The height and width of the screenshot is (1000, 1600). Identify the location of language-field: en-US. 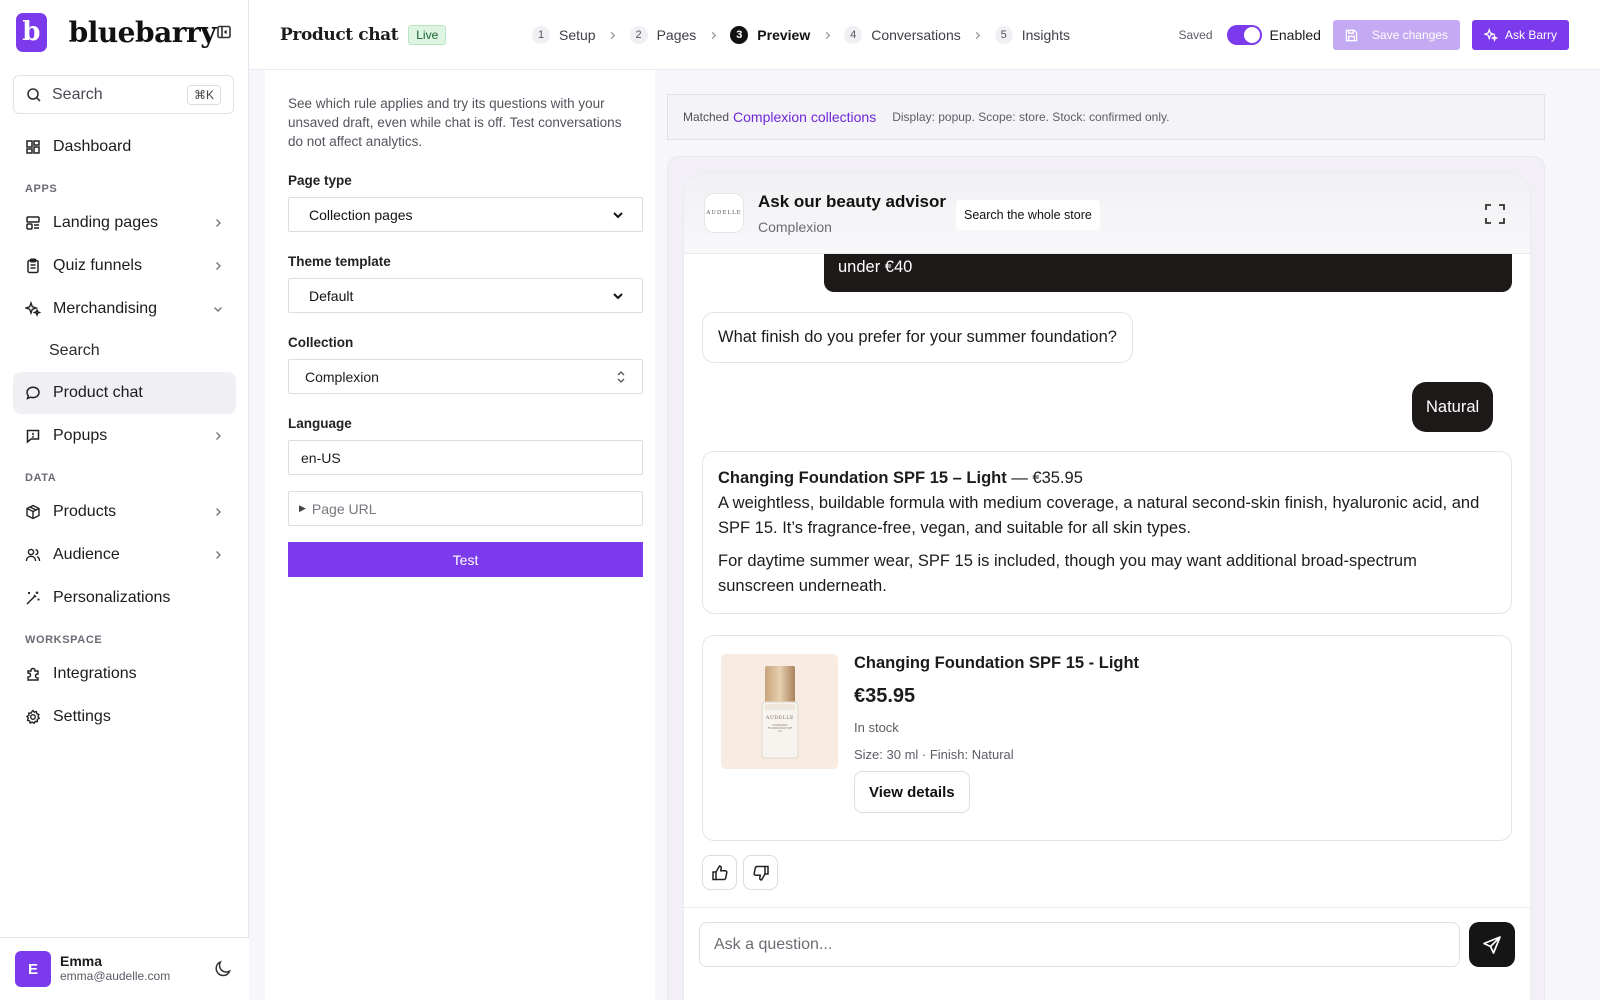
(465, 457).